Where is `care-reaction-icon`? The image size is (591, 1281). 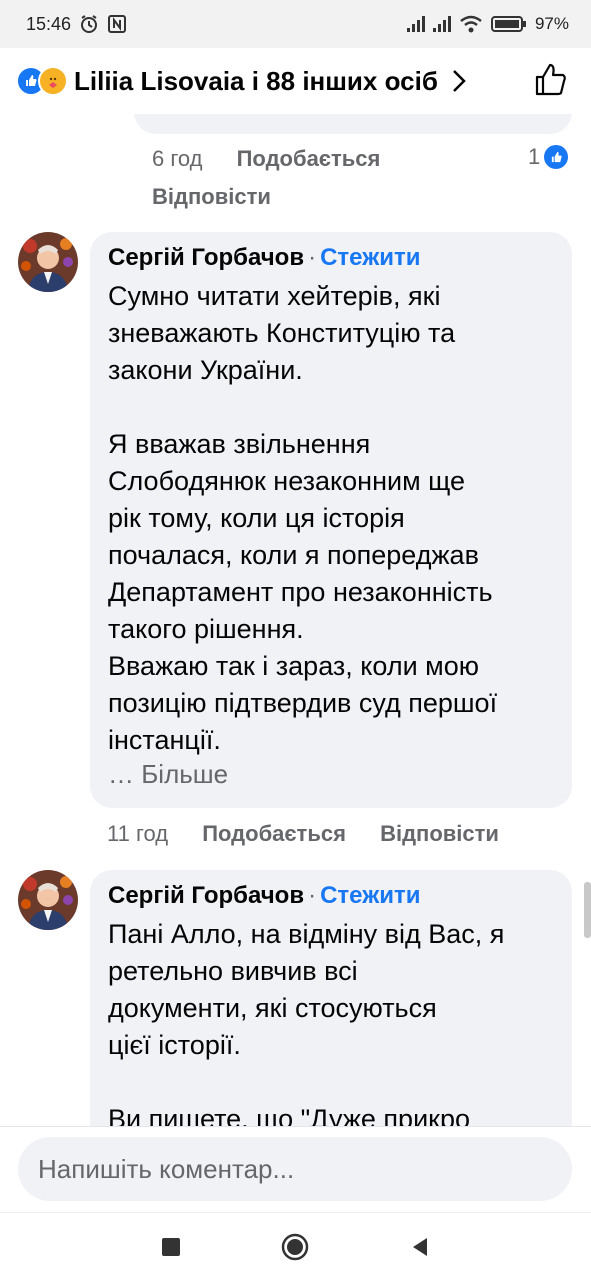 care-reaction-icon is located at coordinates (53, 81).